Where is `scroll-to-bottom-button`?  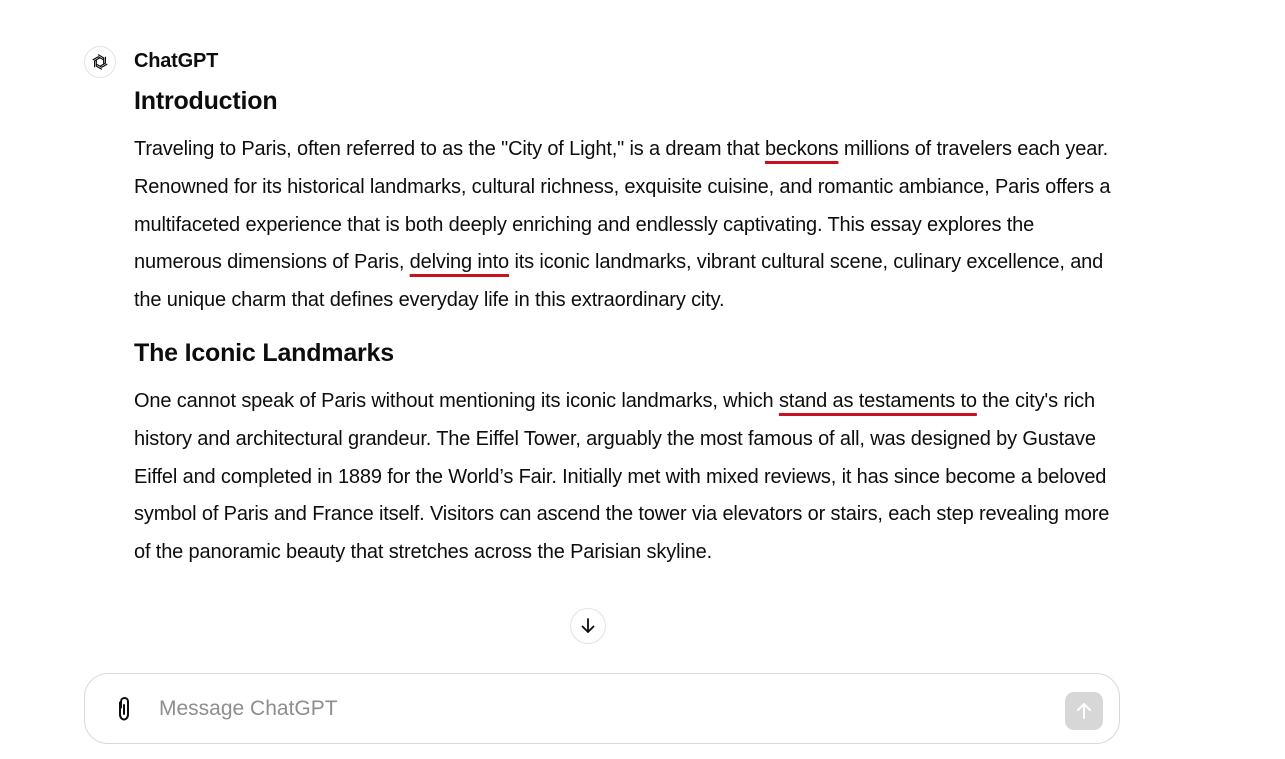
scroll-to-bottom-button is located at coordinates (588, 626).